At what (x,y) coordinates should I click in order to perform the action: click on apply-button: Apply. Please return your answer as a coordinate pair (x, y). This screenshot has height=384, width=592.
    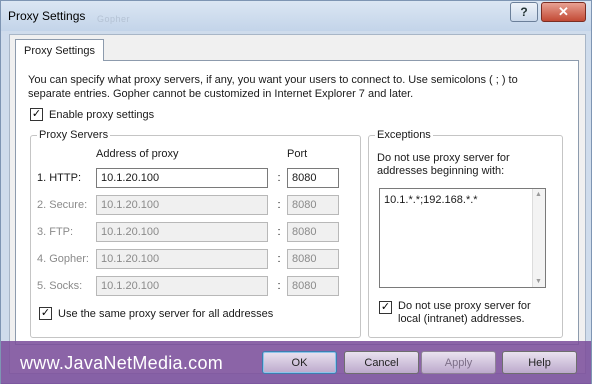
    Looking at the image, I should click on (458, 362).